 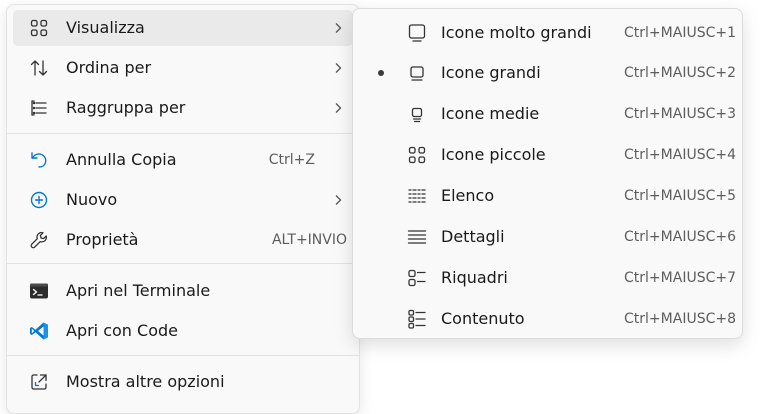 What do you see at coordinates (183, 240) in the screenshot?
I see `menu-item-proprieta: Proprietà ALT+INVIO` at bounding box center [183, 240].